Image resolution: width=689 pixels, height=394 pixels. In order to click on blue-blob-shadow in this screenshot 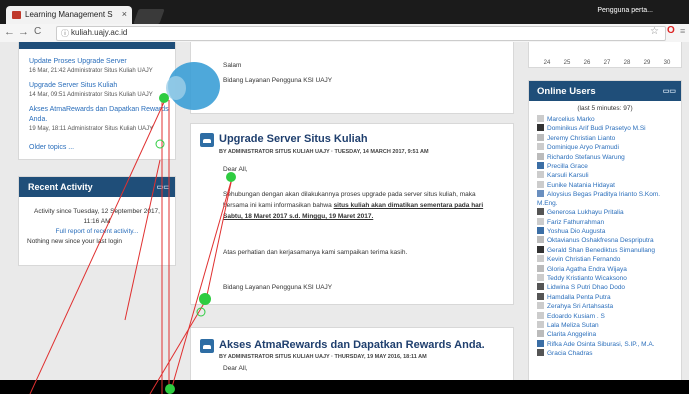, I will do `click(176, 88)`.